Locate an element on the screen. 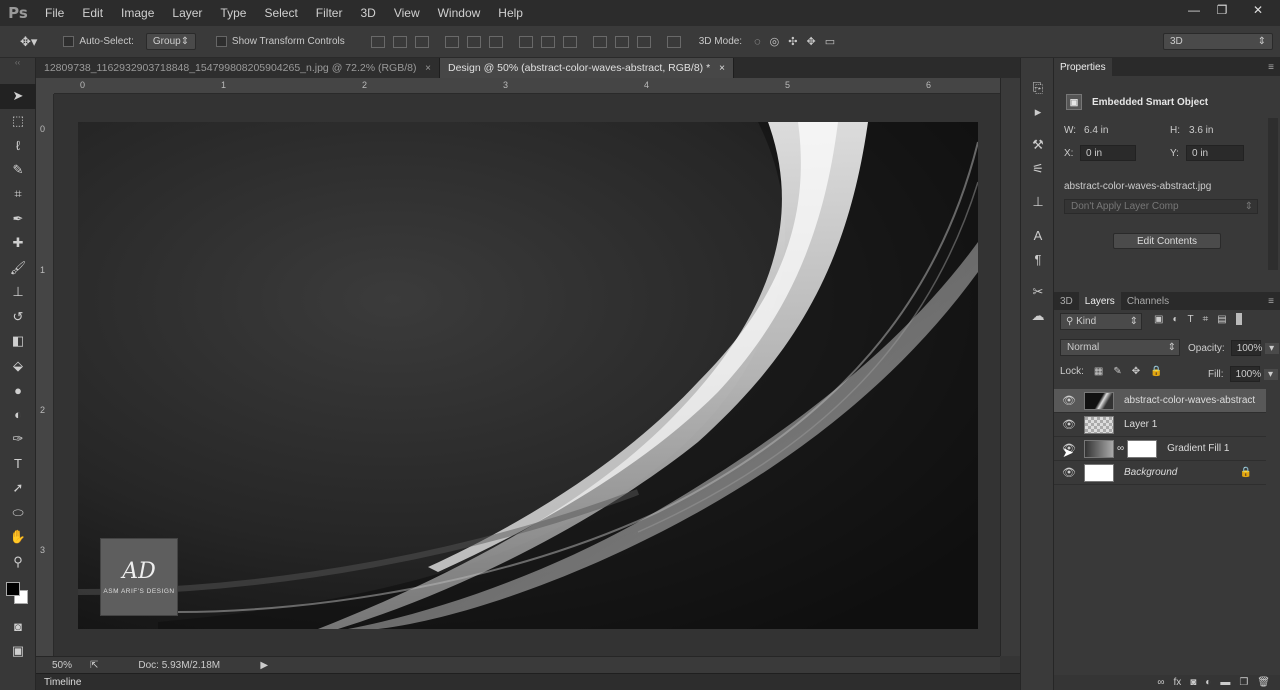 The width and height of the screenshot is (1280, 690). layer-row: 👁 Layer 1 is located at coordinates (1160, 425).